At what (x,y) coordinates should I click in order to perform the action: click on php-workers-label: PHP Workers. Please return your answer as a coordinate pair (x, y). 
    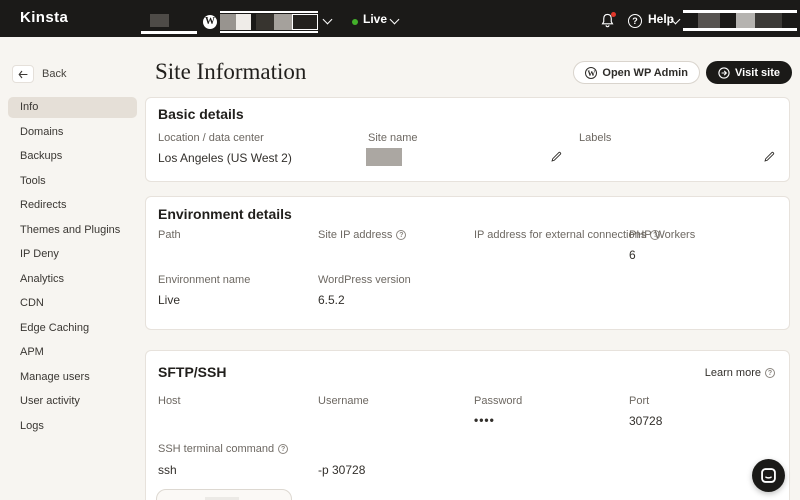
    Looking at the image, I should click on (662, 235).